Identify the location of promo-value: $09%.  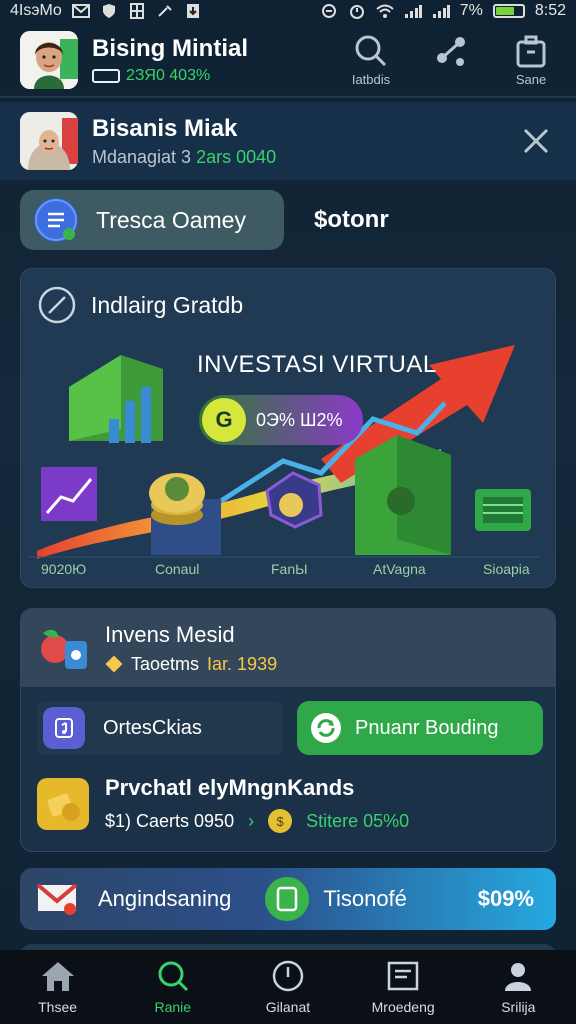
(505, 898).